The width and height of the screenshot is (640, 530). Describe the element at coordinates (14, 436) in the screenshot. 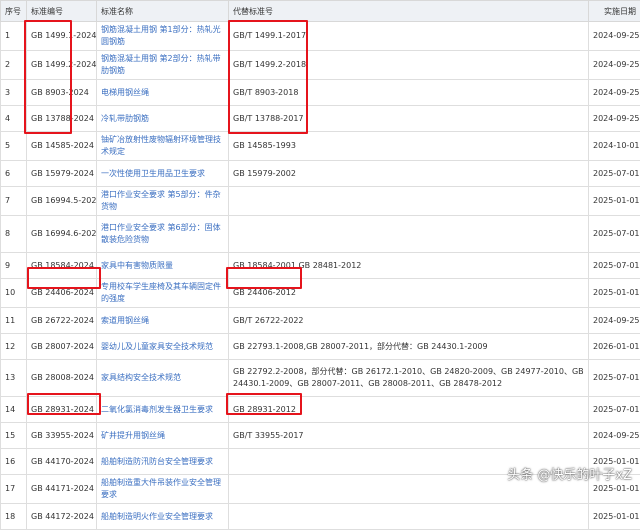

I see `row-seq: 15` at that location.